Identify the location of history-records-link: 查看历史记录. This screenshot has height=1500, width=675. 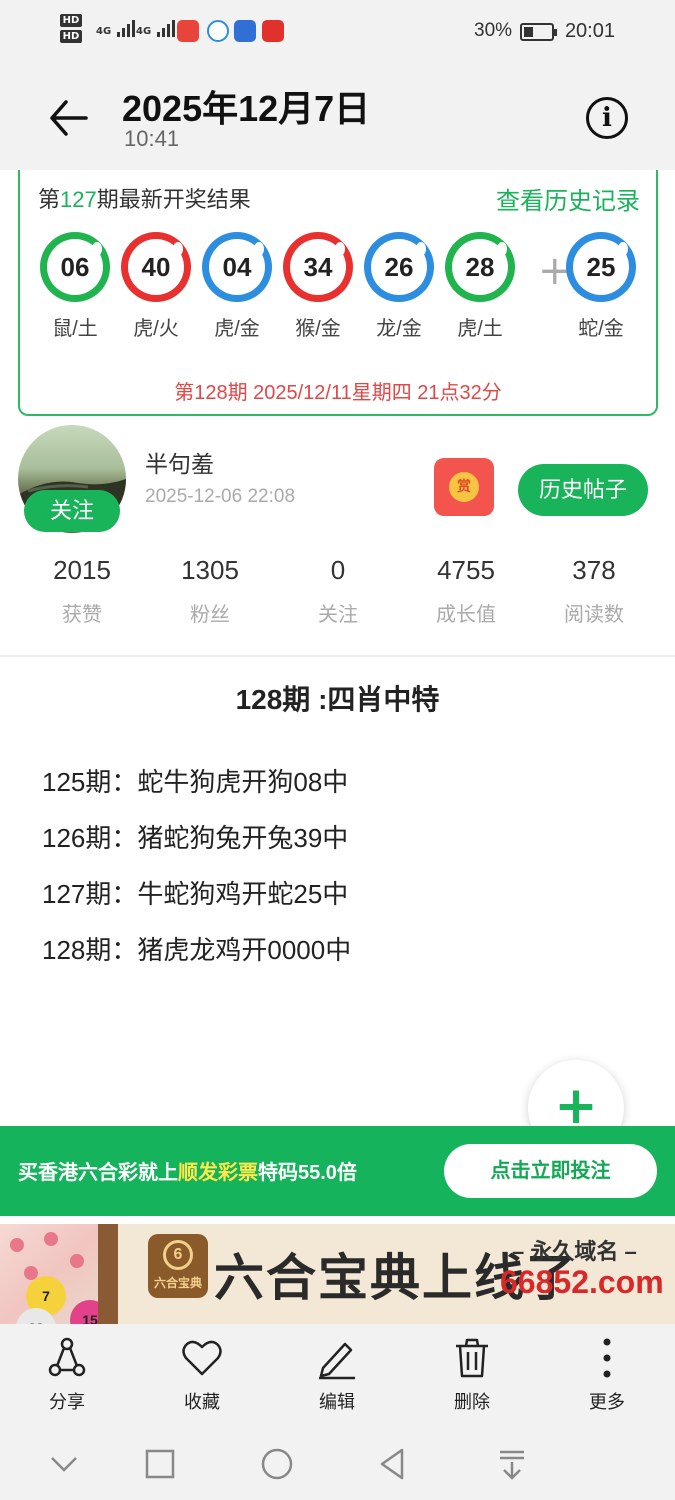
(568, 198).